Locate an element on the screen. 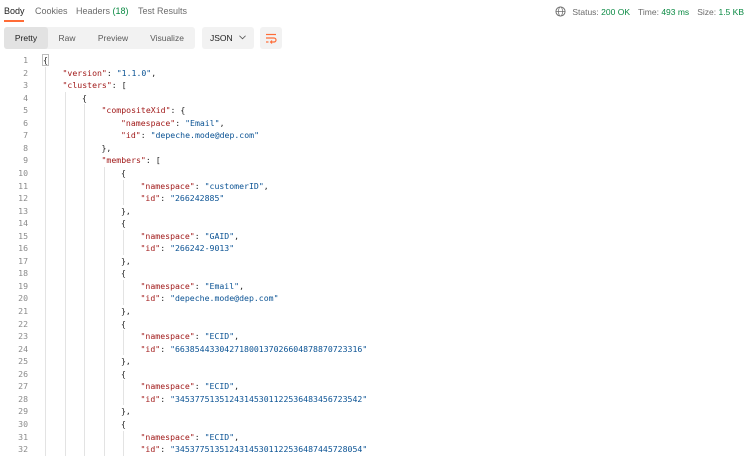  line-number: 18 is located at coordinates (23, 273).